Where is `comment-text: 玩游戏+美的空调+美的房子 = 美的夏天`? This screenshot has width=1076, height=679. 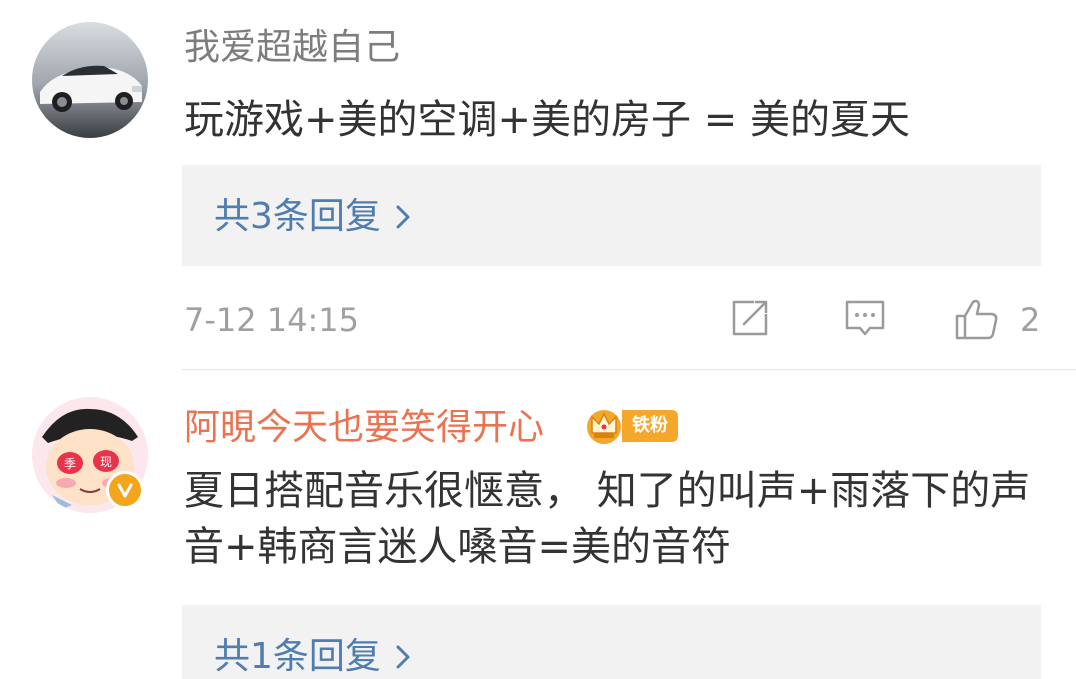 comment-text: 玩游戏+美的空调+美的房子 = 美的夏天 is located at coordinates (547, 120).